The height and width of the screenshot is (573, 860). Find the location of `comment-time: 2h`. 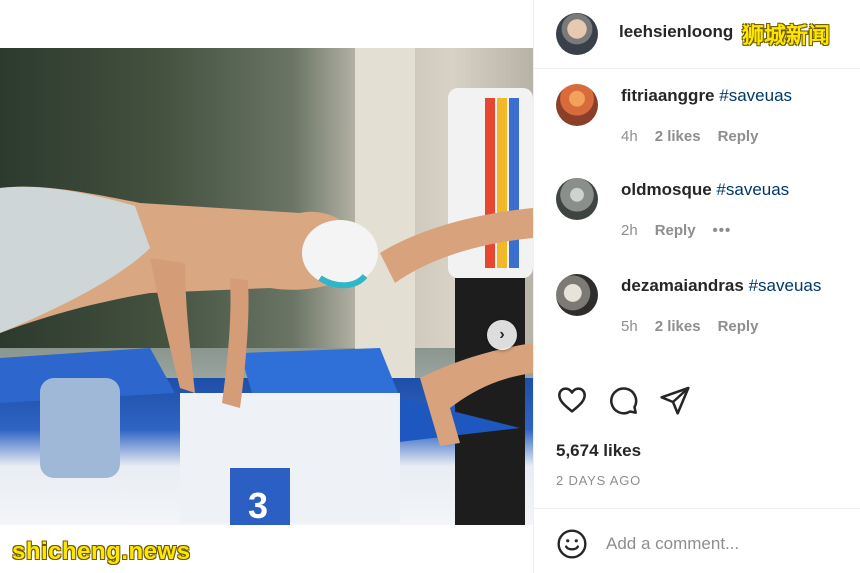

comment-time: 2h is located at coordinates (629, 230).